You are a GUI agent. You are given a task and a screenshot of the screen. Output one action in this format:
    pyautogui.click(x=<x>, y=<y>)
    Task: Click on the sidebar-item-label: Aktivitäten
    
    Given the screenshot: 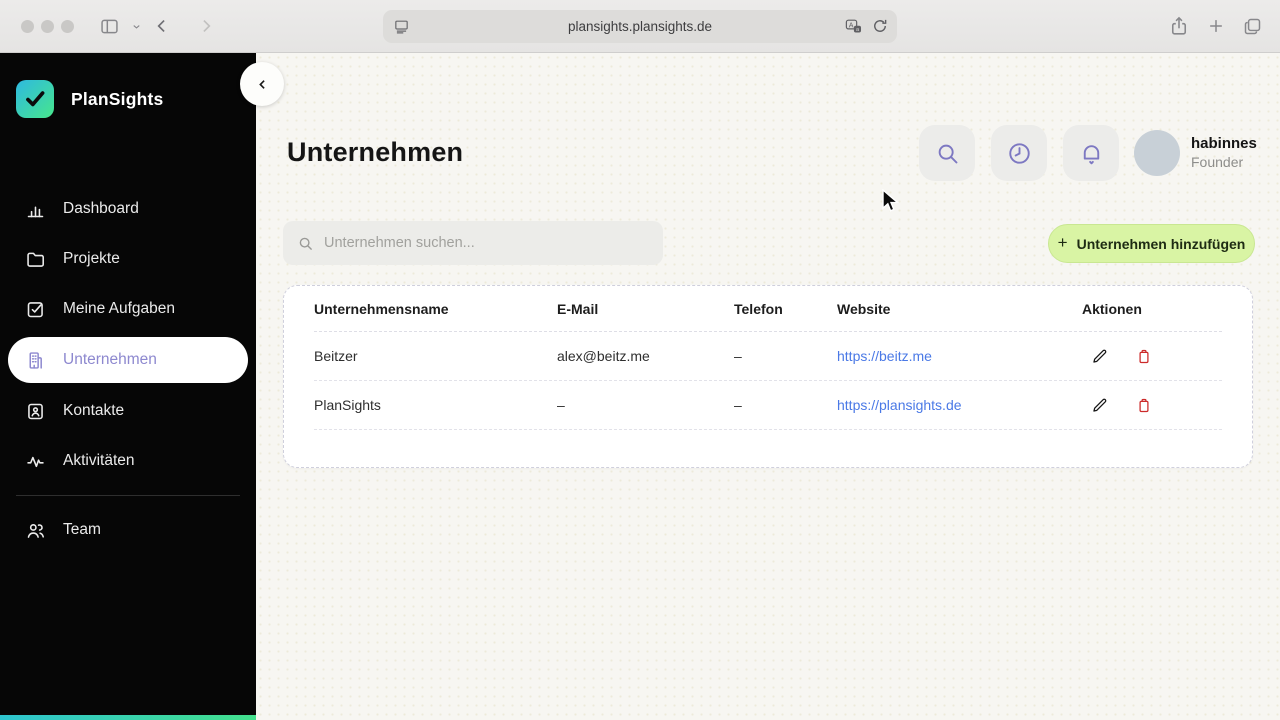 What is the action you would take?
    pyautogui.click(x=99, y=460)
    